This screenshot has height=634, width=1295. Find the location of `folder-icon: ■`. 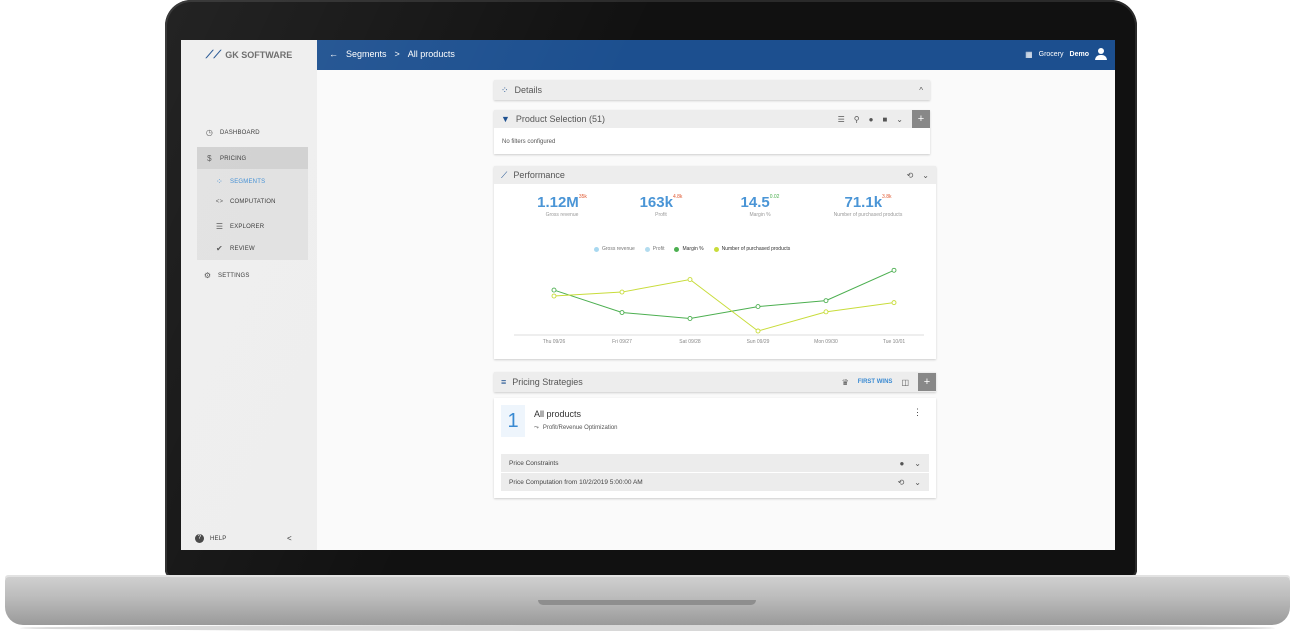

folder-icon: ■ is located at coordinates (884, 119).